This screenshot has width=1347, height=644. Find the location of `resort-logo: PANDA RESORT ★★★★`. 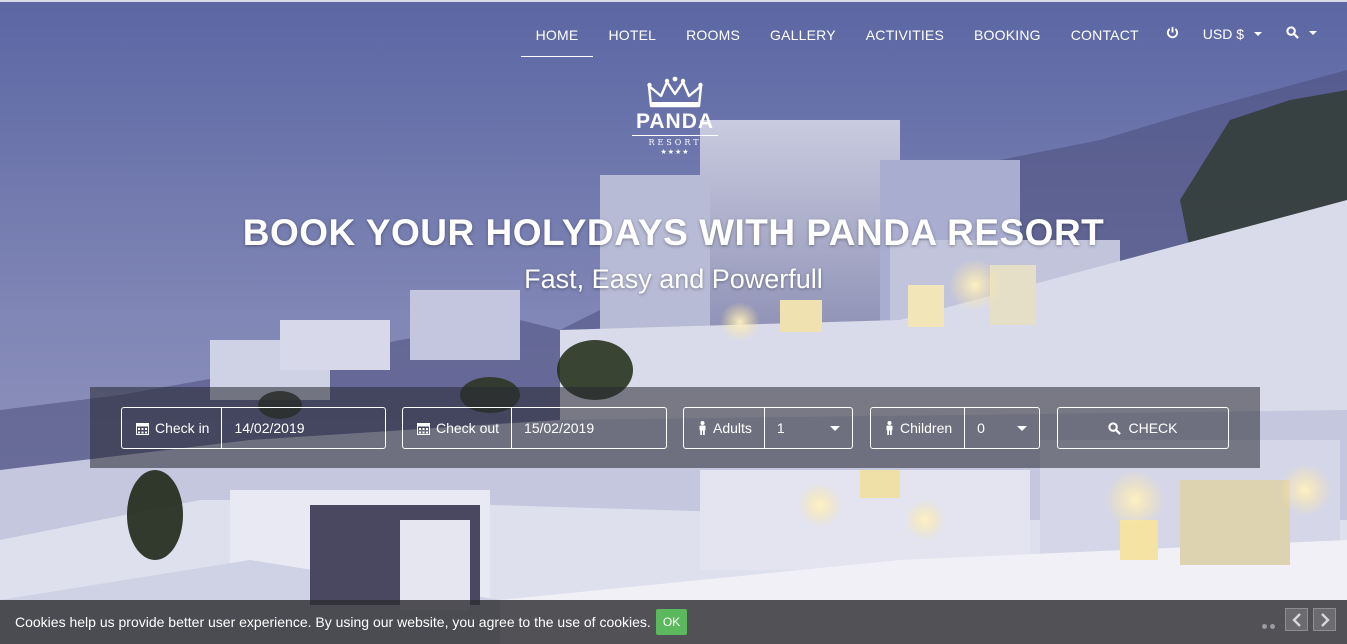

resort-logo: PANDA RESORT ★★★★ is located at coordinates (675, 116).